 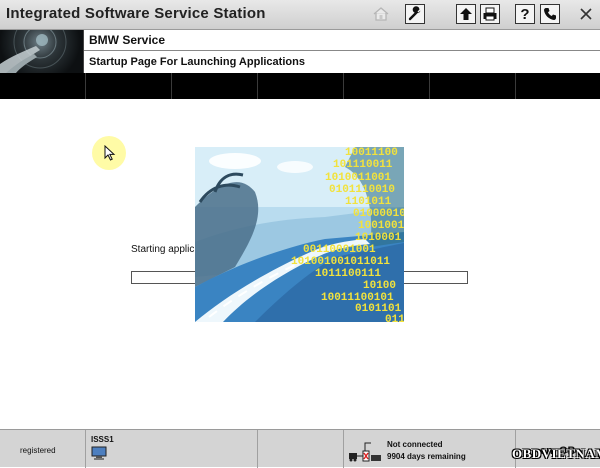 I want to click on nav-bar, so click(x=300, y=86).